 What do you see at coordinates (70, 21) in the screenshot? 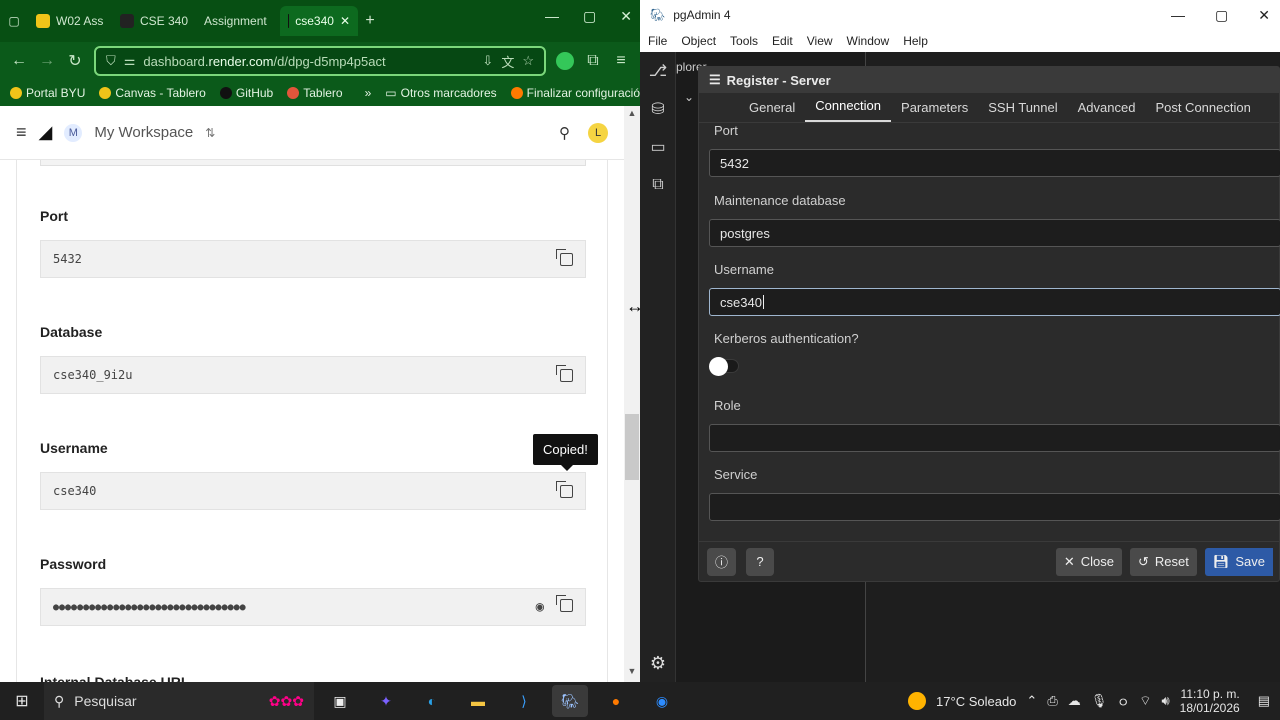
I see `browser-tab: W02 Ass` at bounding box center [70, 21].